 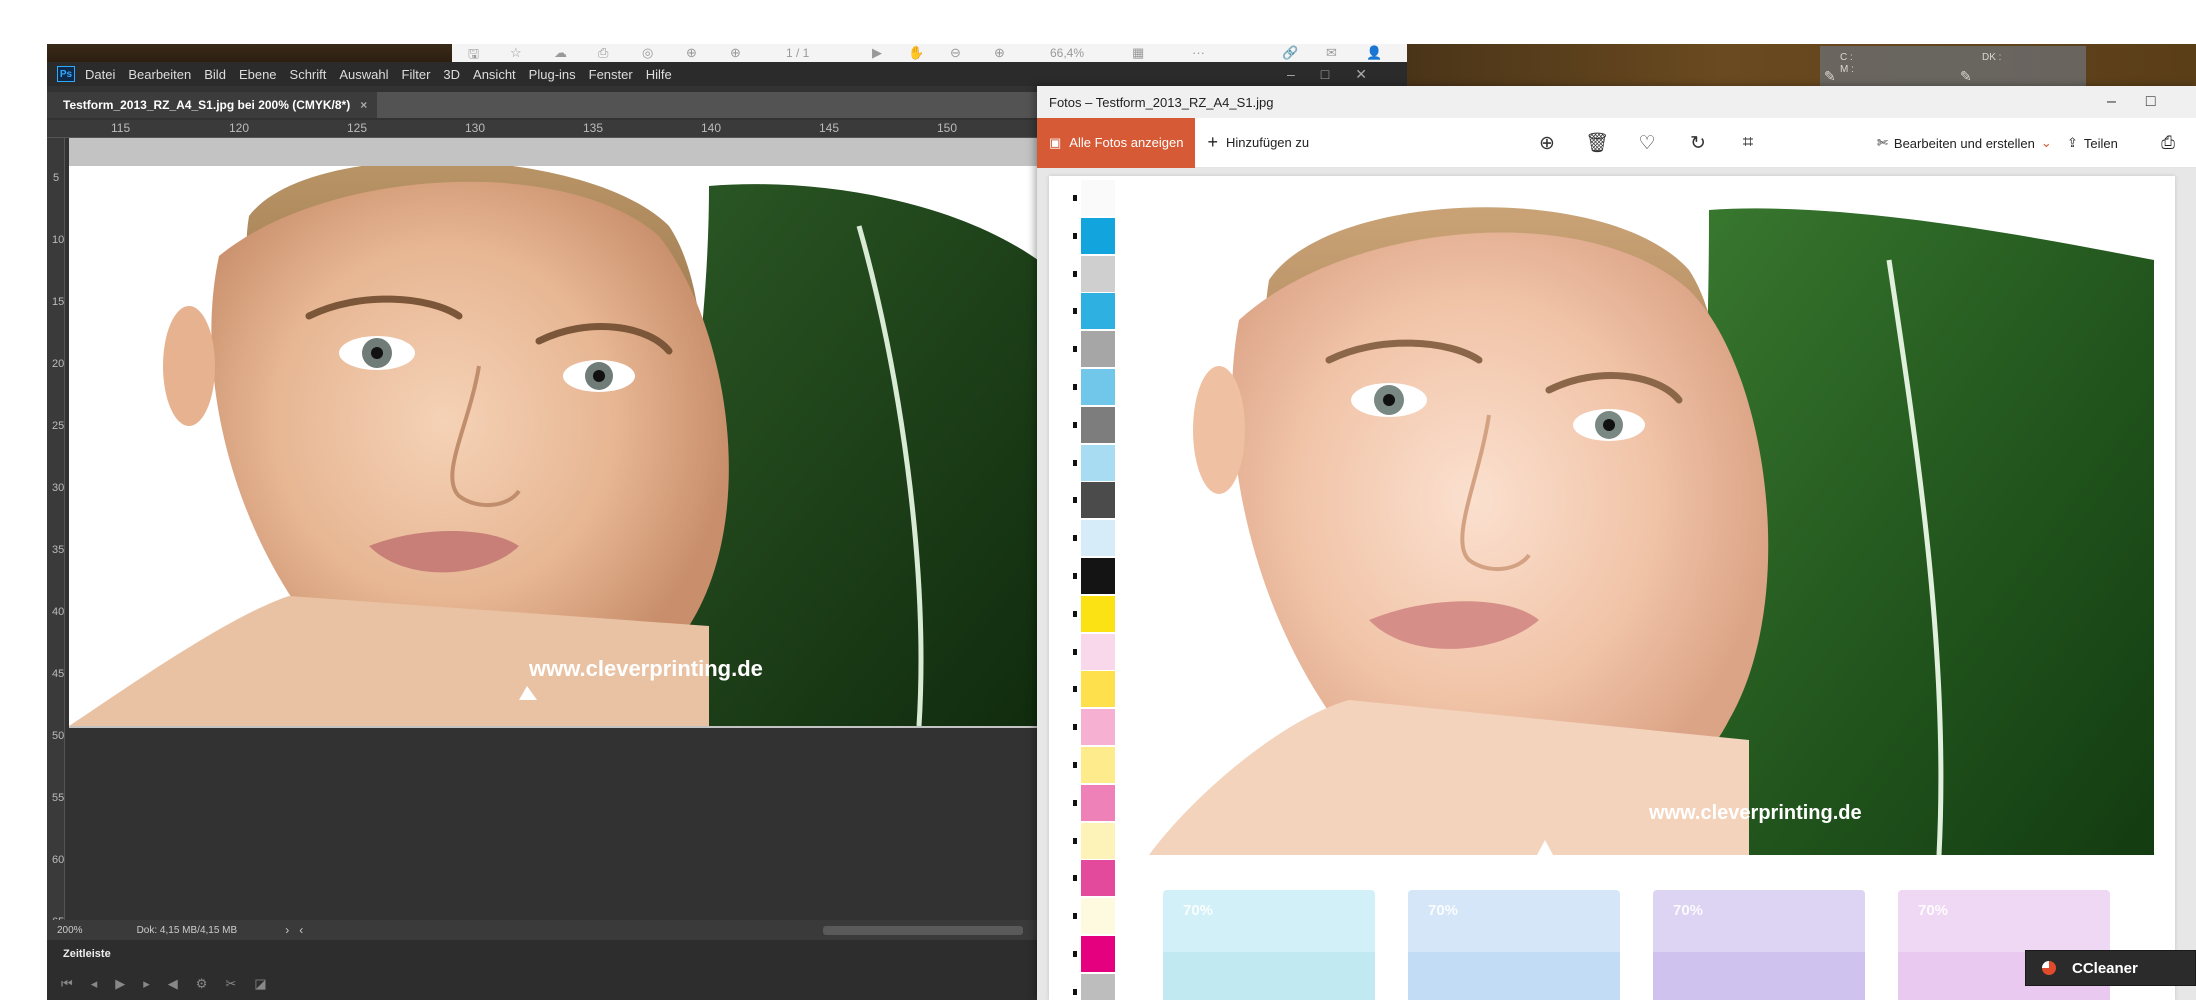 I want to click on all-photos-button: ▣ Alle Fotos anzeigen, so click(x=1116, y=142).